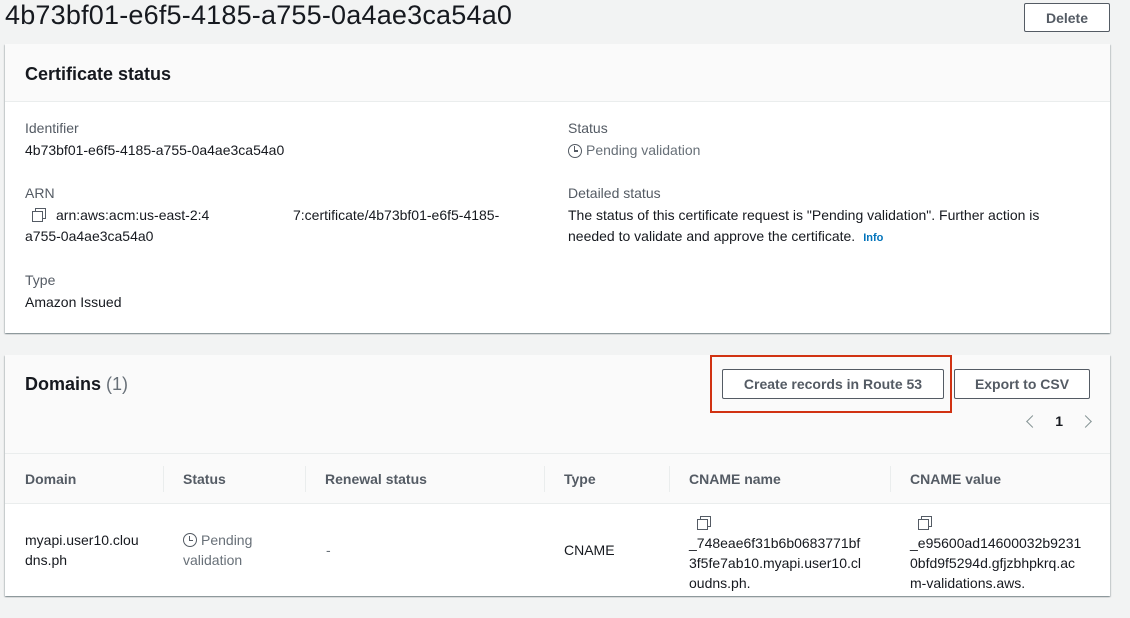 The width and height of the screenshot is (1130, 618). Describe the element at coordinates (993, 563) in the screenshot. I see `cname-value-line2: 0bfd9f5294d.gfjzbhpkrq.ac` at that location.